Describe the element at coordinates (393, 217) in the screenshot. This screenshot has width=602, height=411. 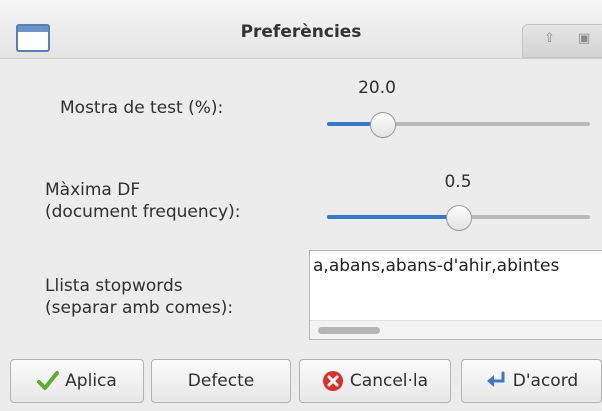
I see `slider-fill` at that location.